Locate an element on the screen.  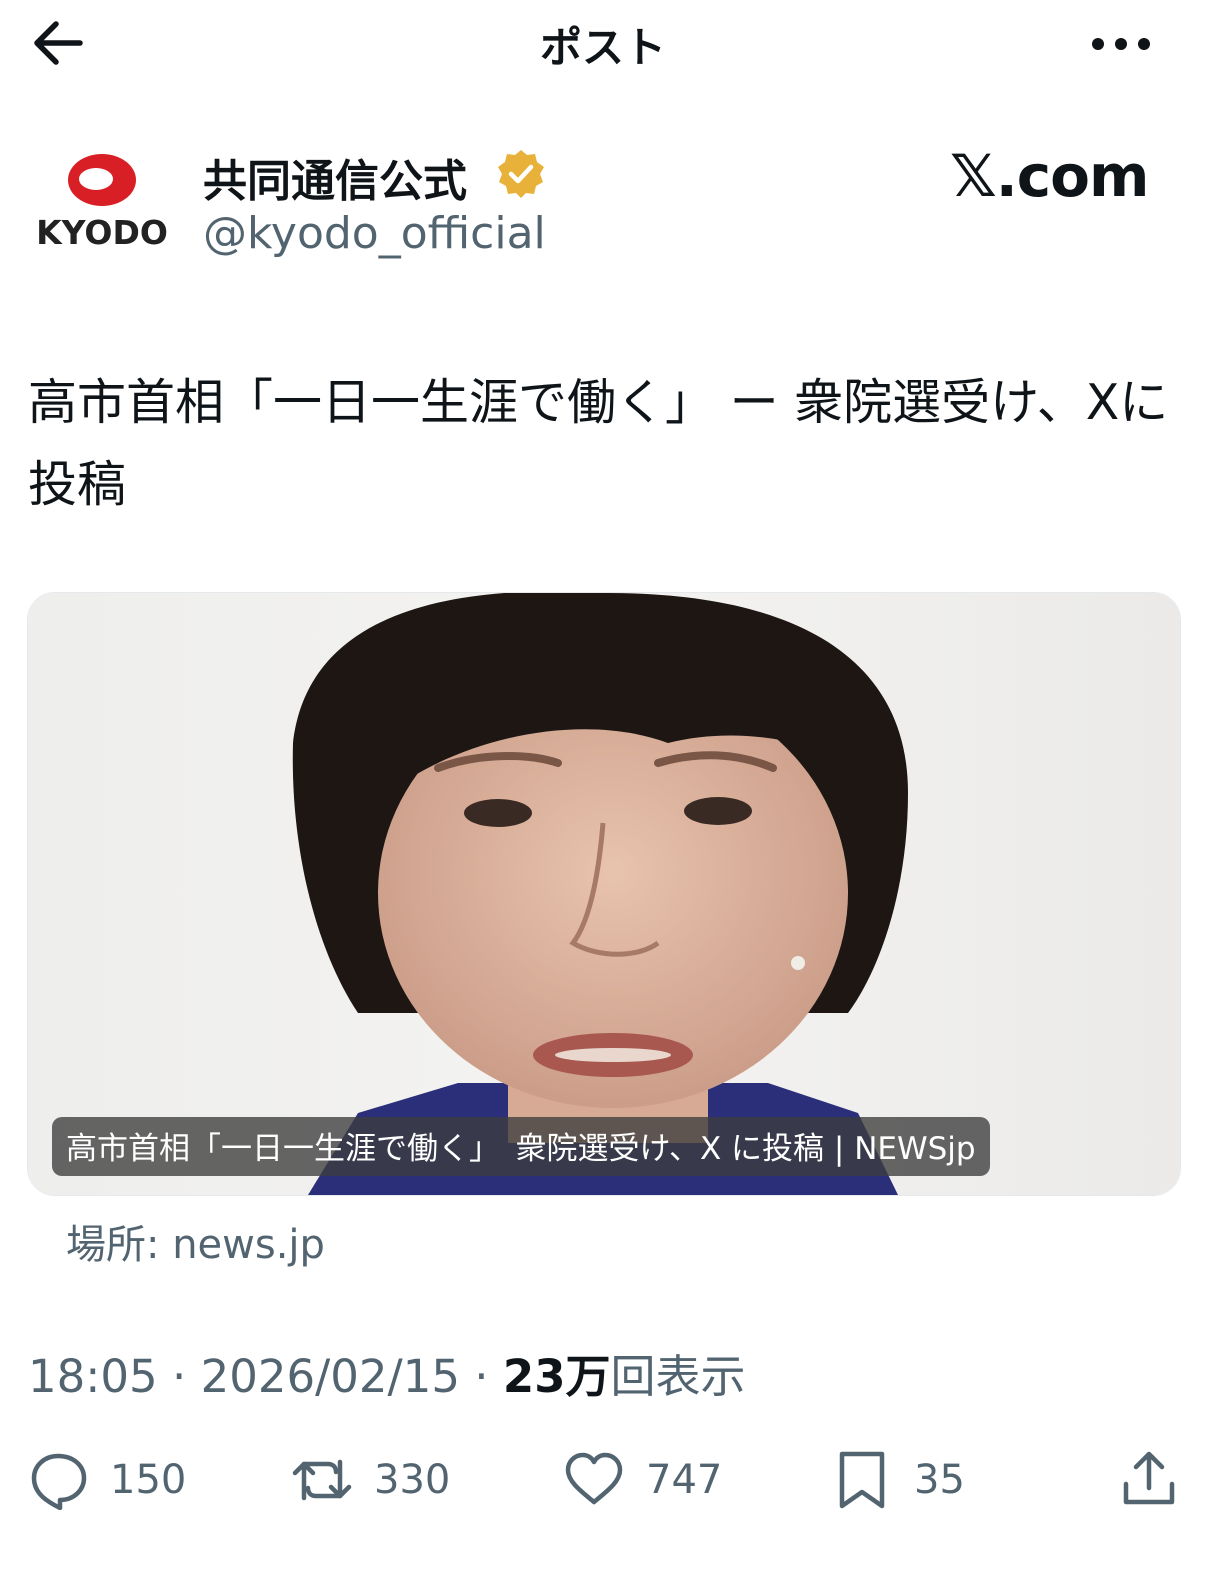
verified-icon is located at coordinates (521, 174).